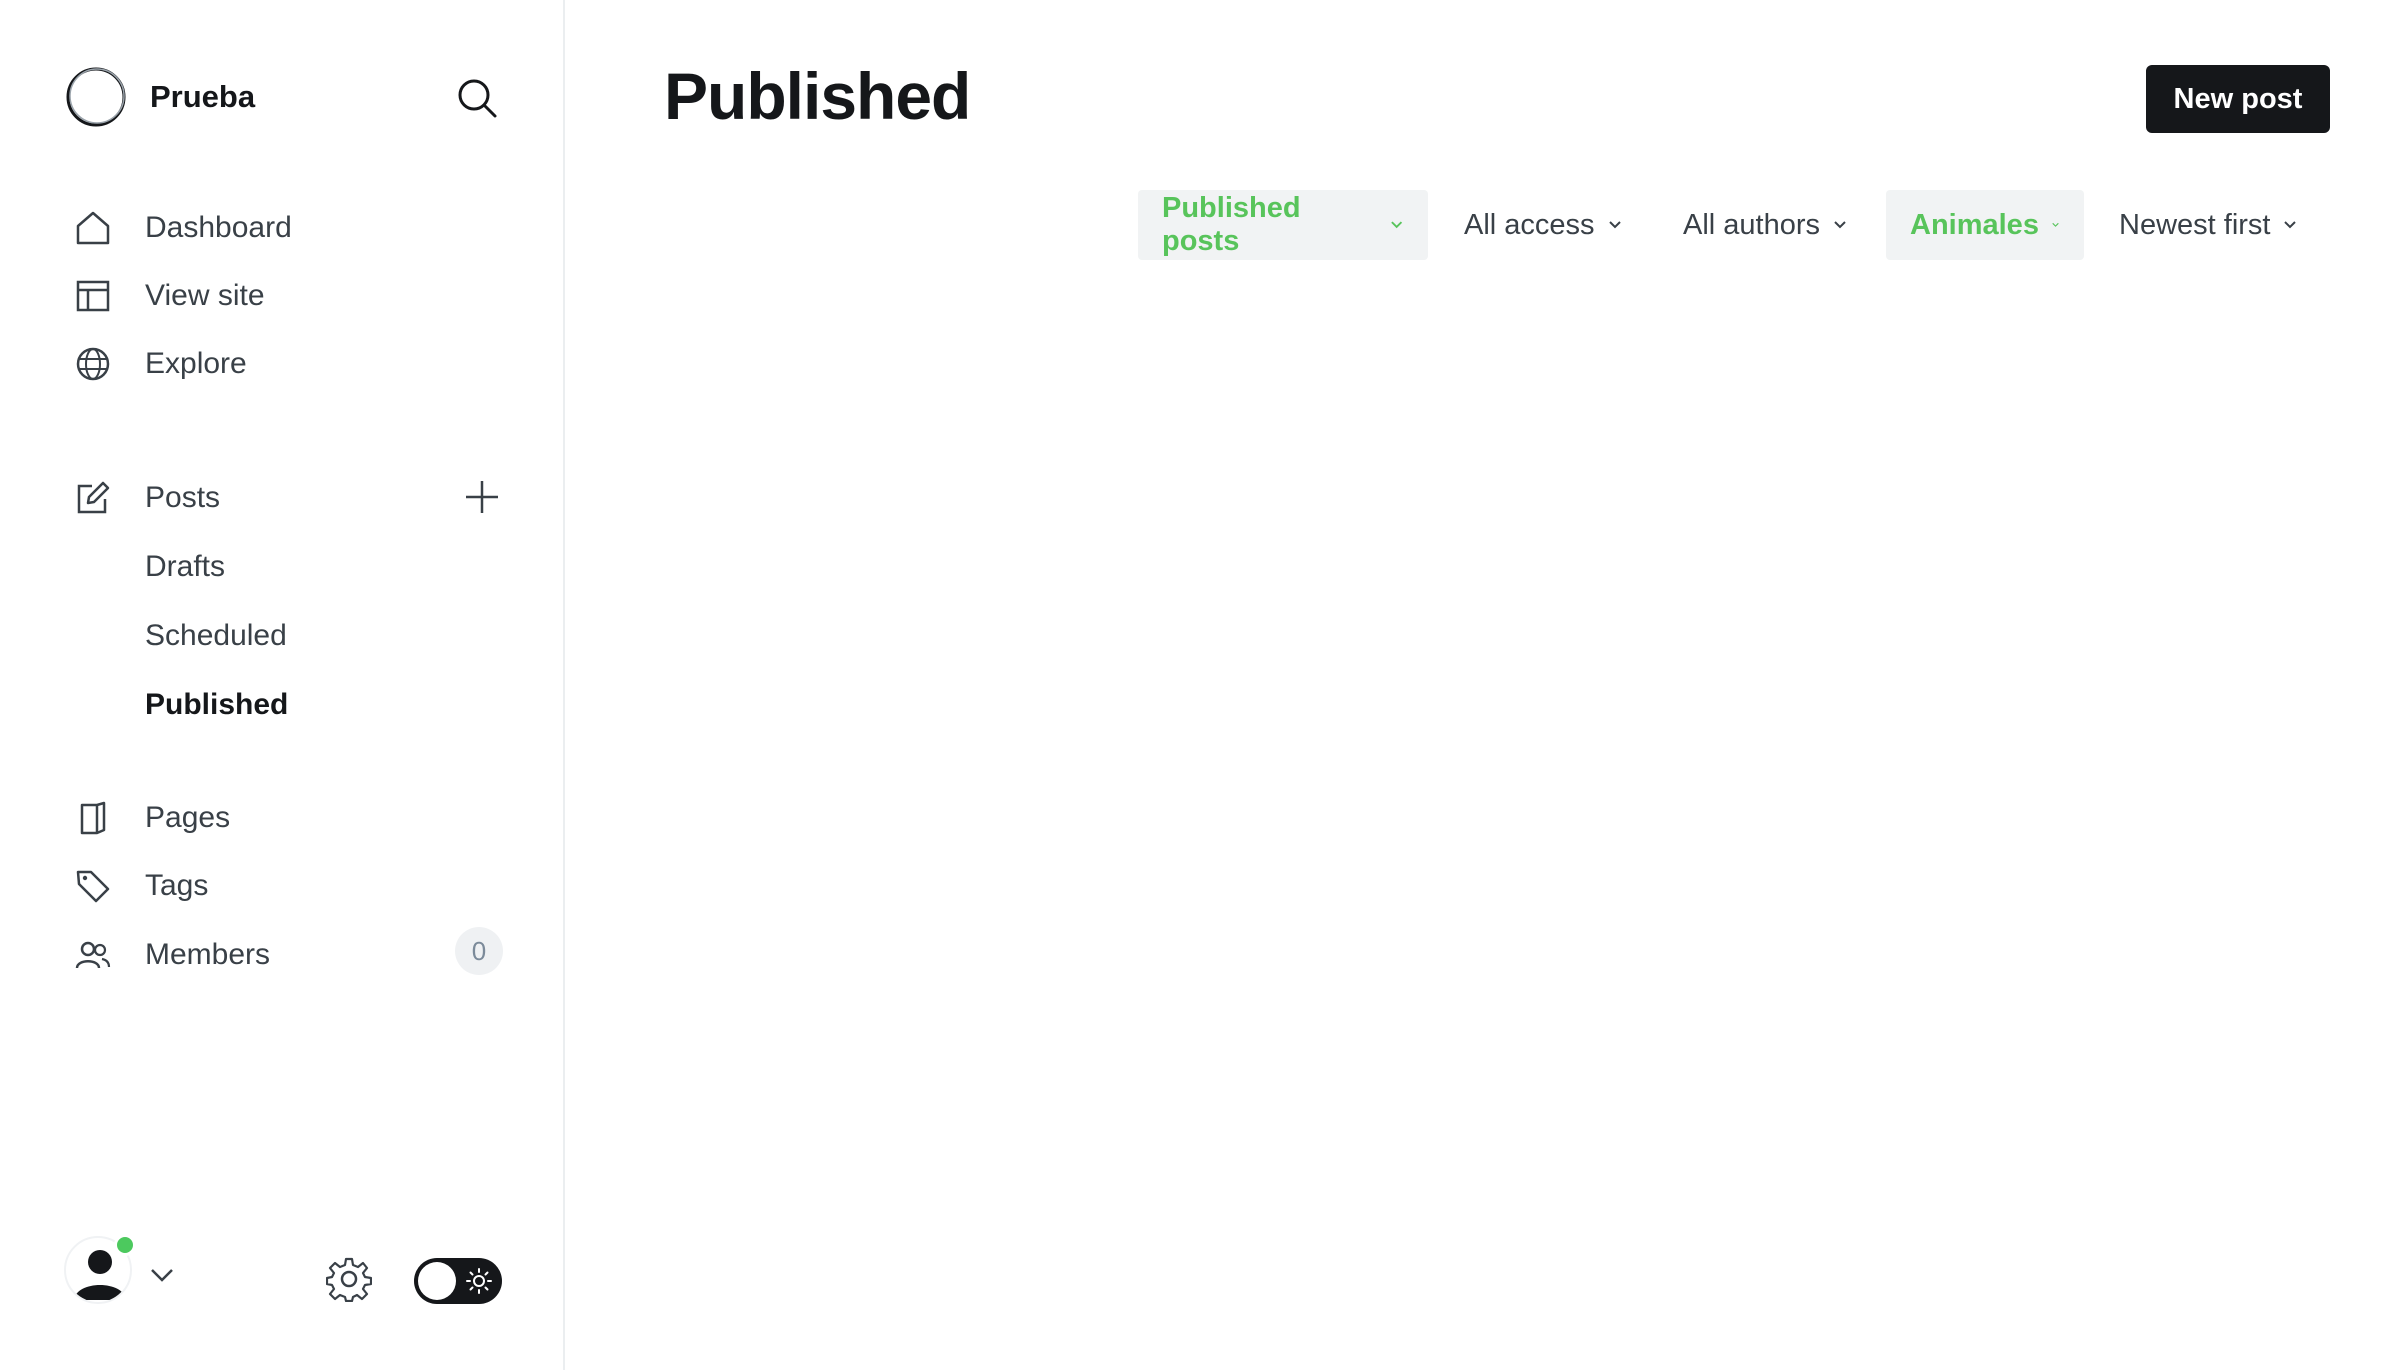 The image size is (2400, 1370). What do you see at coordinates (2238, 99) in the screenshot?
I see `new-post-button: New post` at bounding box center [2238, 99].